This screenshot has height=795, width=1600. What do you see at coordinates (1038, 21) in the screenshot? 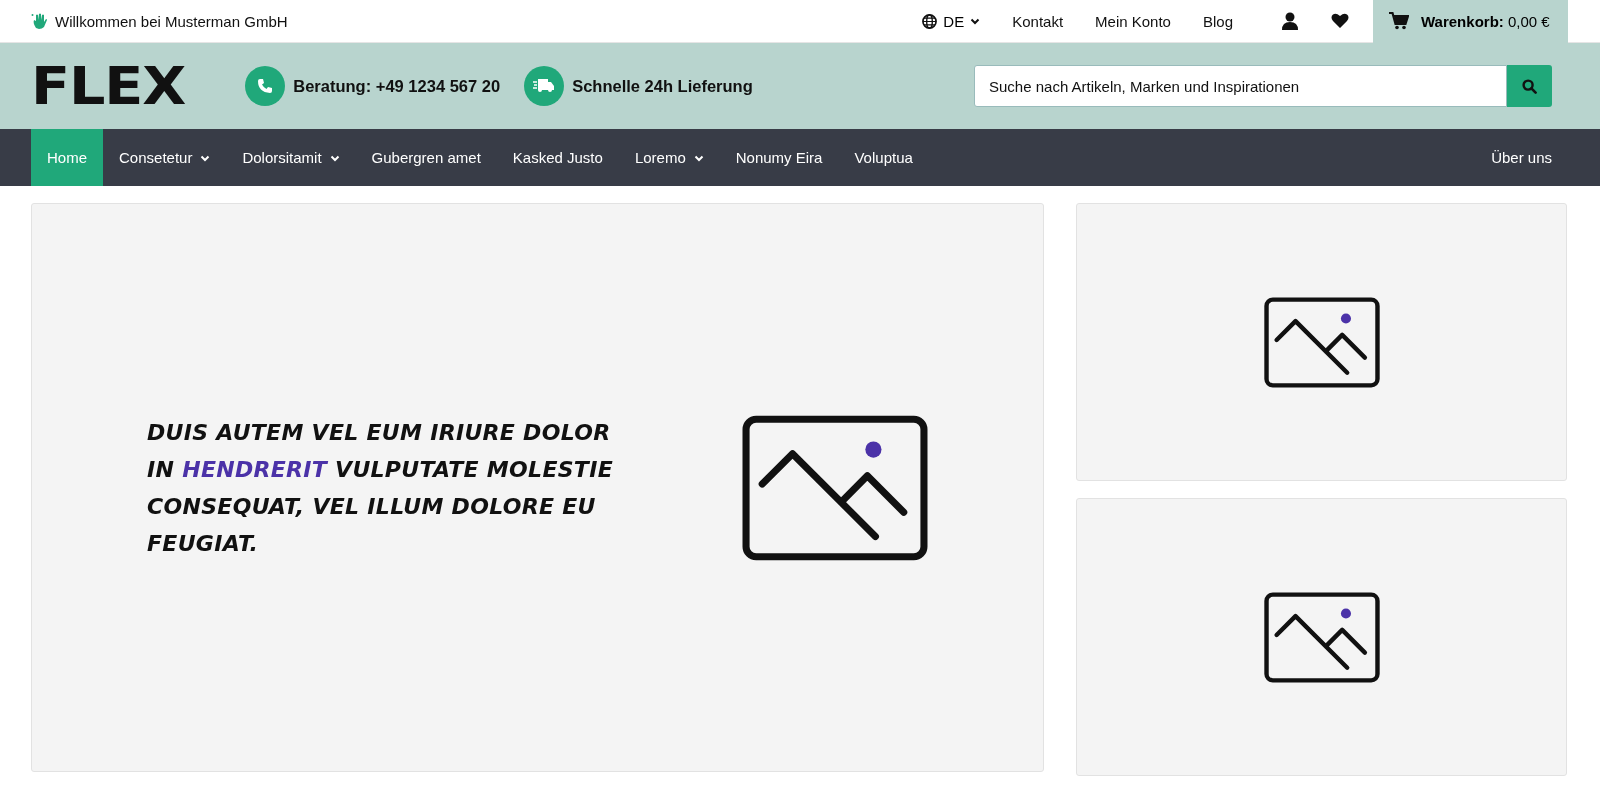
I see `top-link: Kontakt` at bounding box center [1038, 21].